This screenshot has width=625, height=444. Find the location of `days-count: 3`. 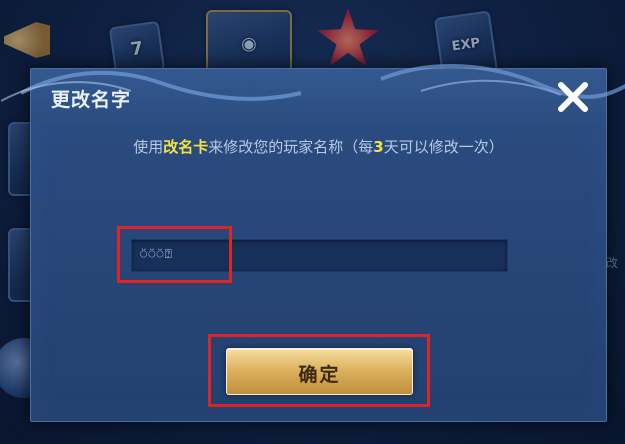

days-count: 3 is located at coordinates (378, 147).